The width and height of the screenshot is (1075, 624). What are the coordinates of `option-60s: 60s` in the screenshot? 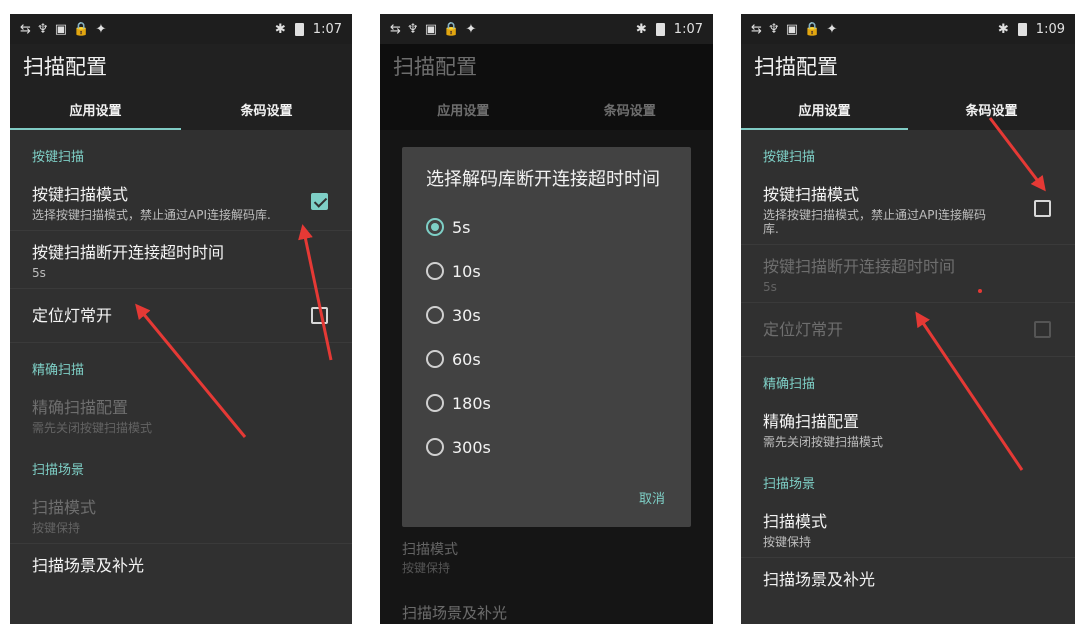 It's located at (546, 359).